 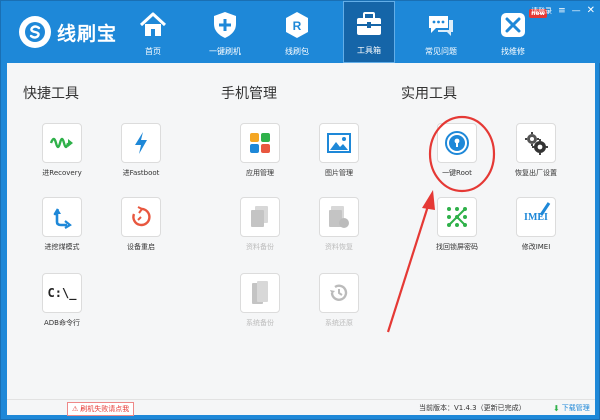 I want to click on menu-icon: ≡, so click(x=562, y=11).